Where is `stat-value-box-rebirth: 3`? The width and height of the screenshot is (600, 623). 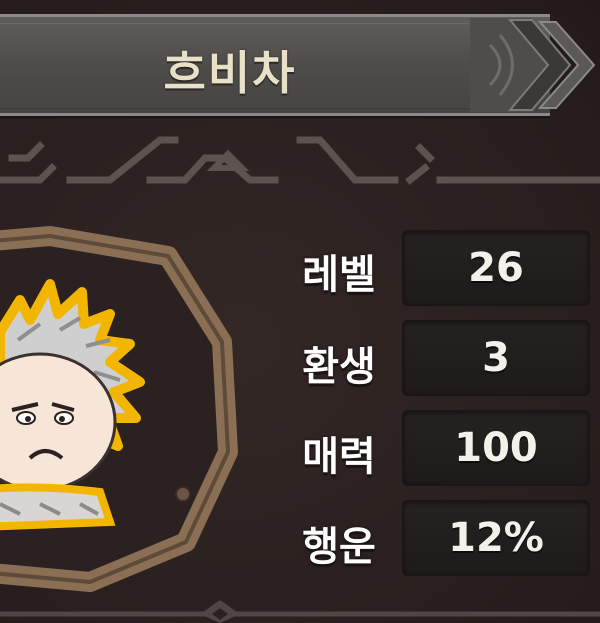
stat-value-box-rebirth: 3 is located at coordinates (496, 358).